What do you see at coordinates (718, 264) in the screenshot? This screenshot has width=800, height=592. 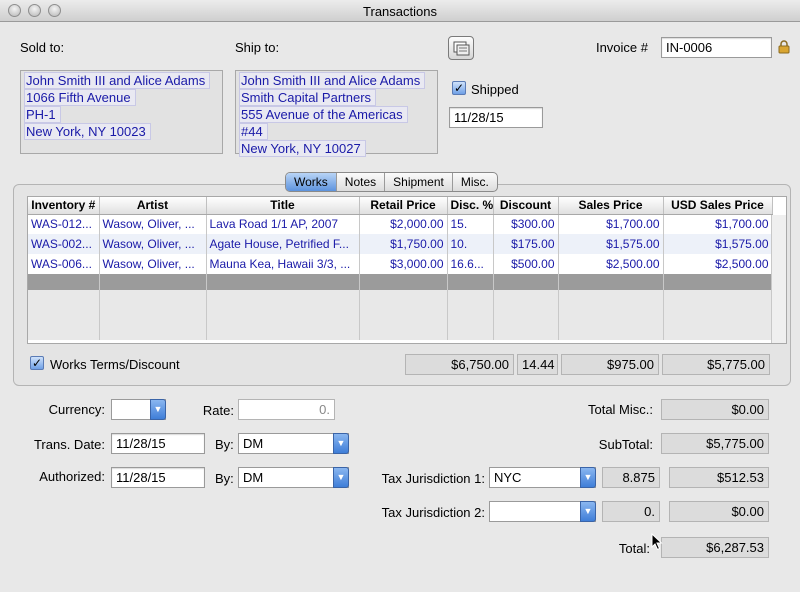 I see `cell-usd-sales: $2,500.00` at bounding box center [718, 264].